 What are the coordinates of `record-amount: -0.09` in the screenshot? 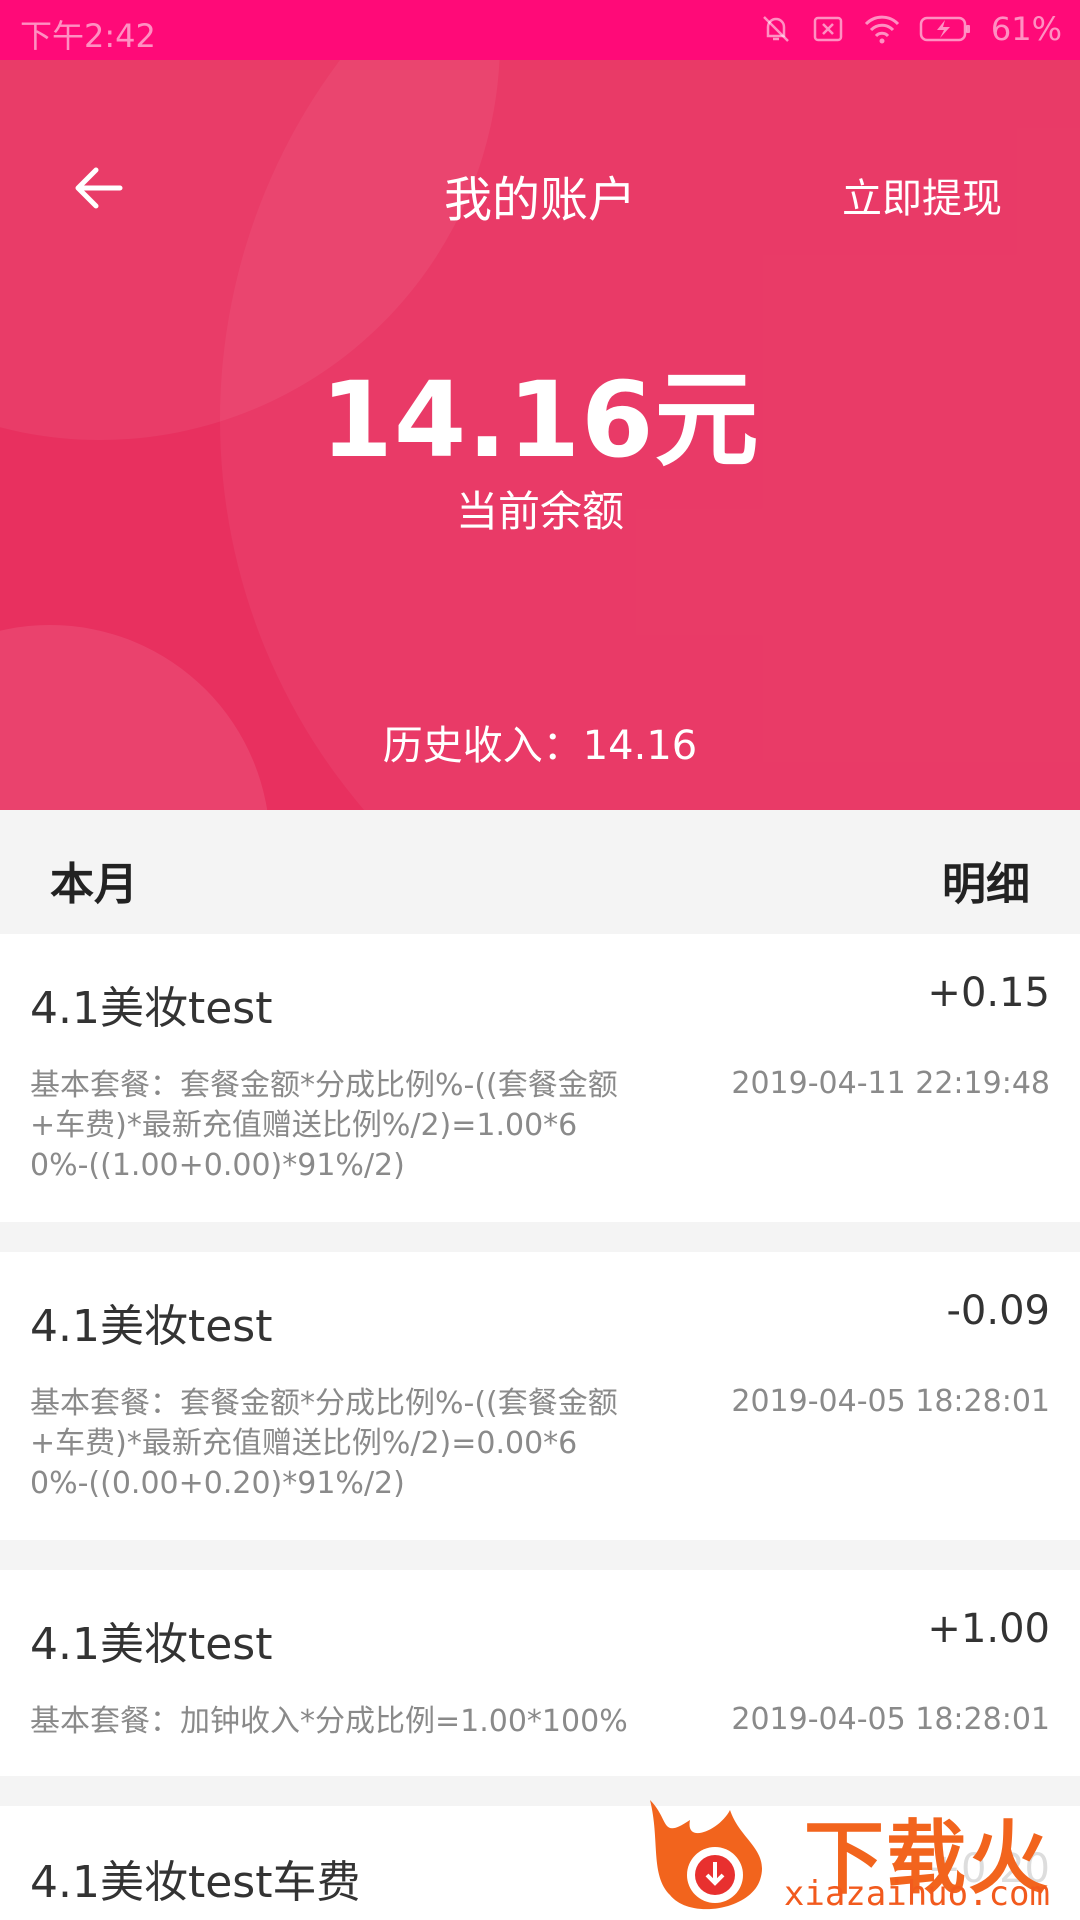 It's located at (998, 1311).